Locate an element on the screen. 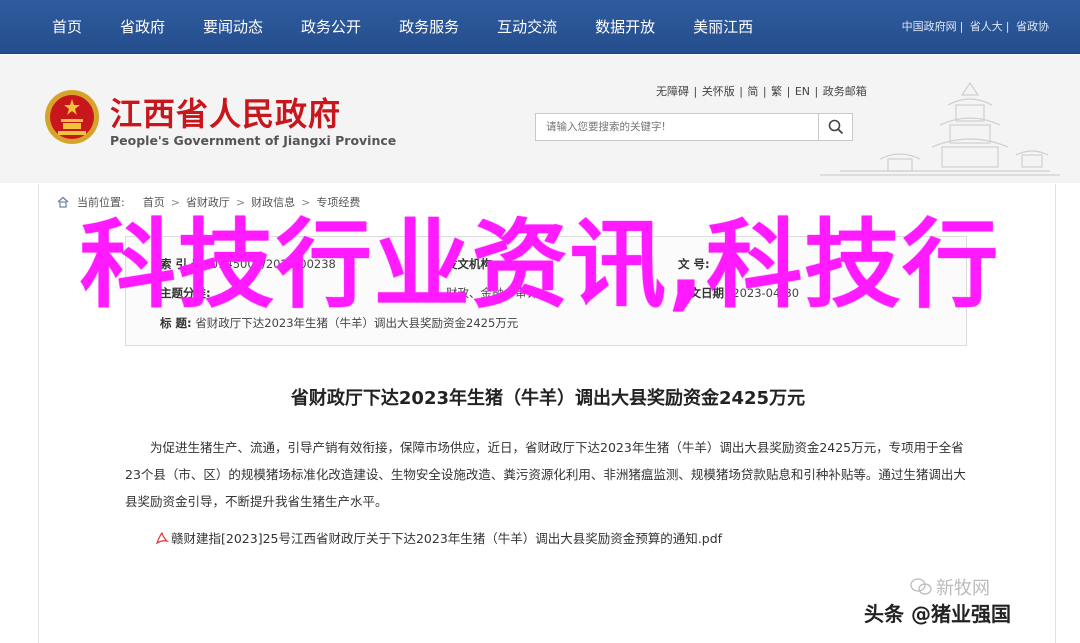 The width and height of the screenshot is (1080, 643). link-traditional: 繁 is located at coordinates (776, 91).